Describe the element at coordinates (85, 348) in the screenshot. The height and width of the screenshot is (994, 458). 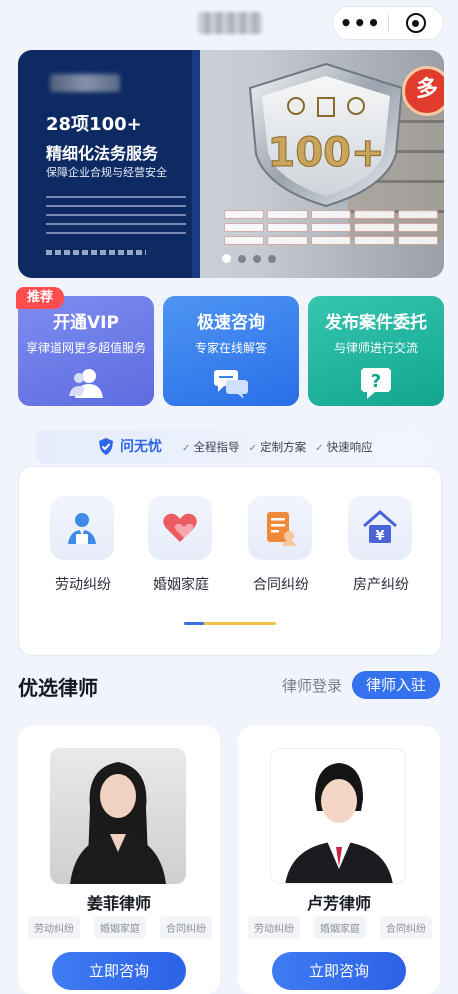
I see `vip-card-subtitle: 享律道网更多超值服务` at that location.